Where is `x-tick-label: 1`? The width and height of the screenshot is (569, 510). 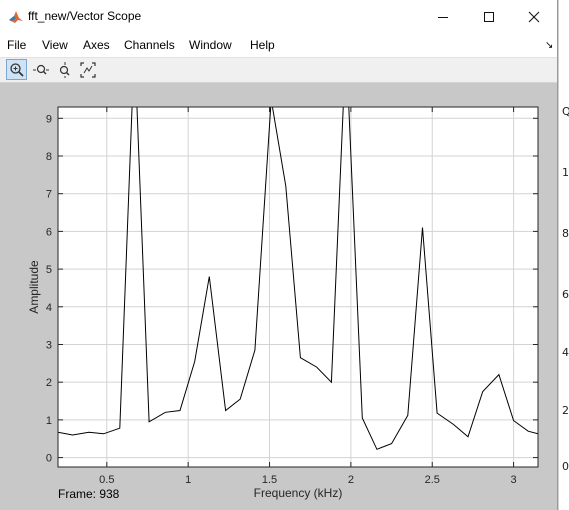
x-tick-label: 1 is located at coordinates (188, 480).